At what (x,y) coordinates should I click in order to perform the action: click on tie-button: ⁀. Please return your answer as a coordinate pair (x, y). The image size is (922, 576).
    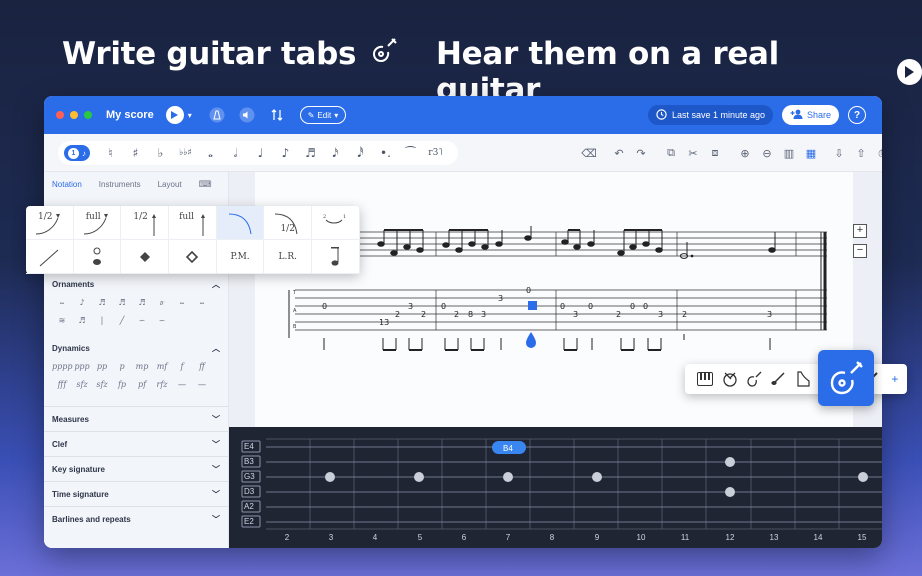
    Looking at the image, I should click on (410, 153).